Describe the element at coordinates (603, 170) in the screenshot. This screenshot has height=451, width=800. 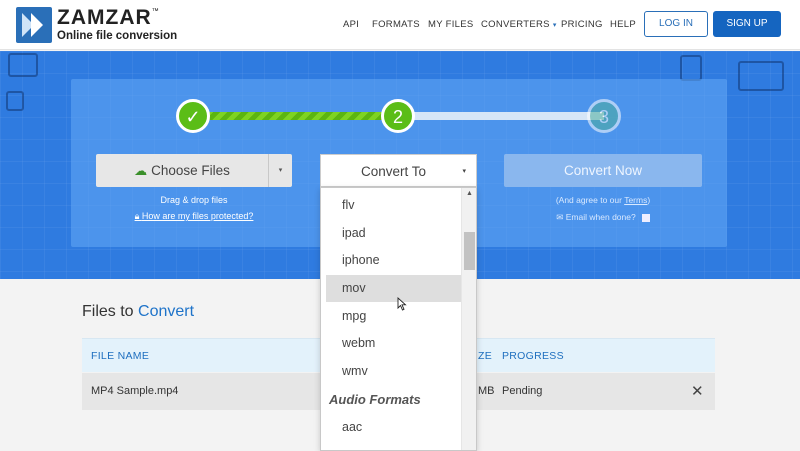
I see `convert-now-button: Convert Now` at that location.